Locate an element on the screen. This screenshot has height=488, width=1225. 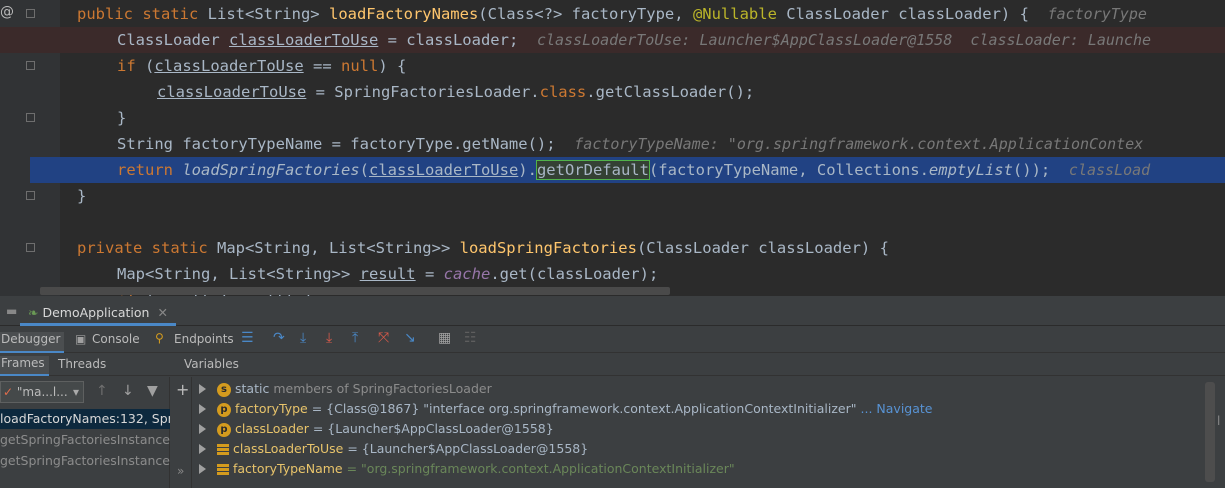
code-token: @Nullable is located at coordinates (734, 14).